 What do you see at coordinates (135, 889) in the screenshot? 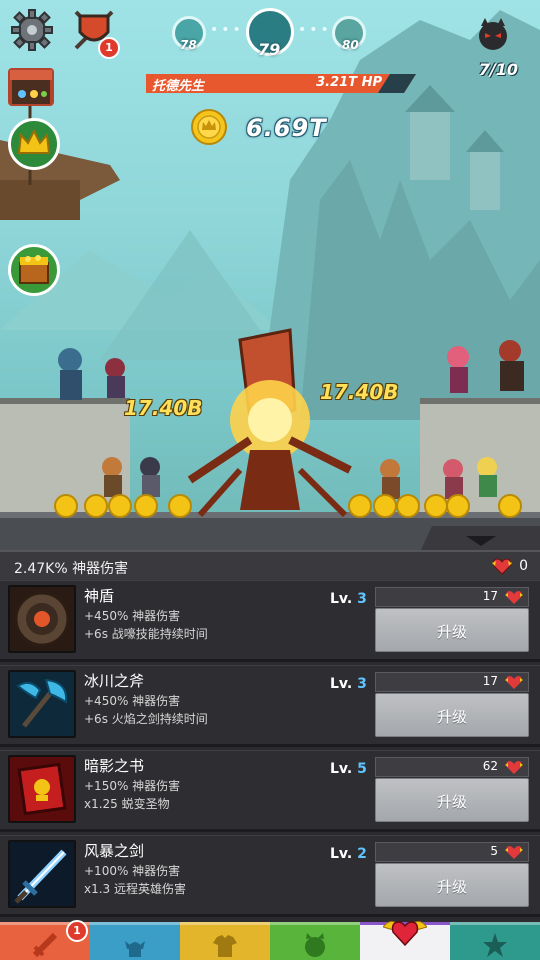
I see `artifact-bonus-2: x1.3 远程英雄伤害` at bounding box center [135, 889].